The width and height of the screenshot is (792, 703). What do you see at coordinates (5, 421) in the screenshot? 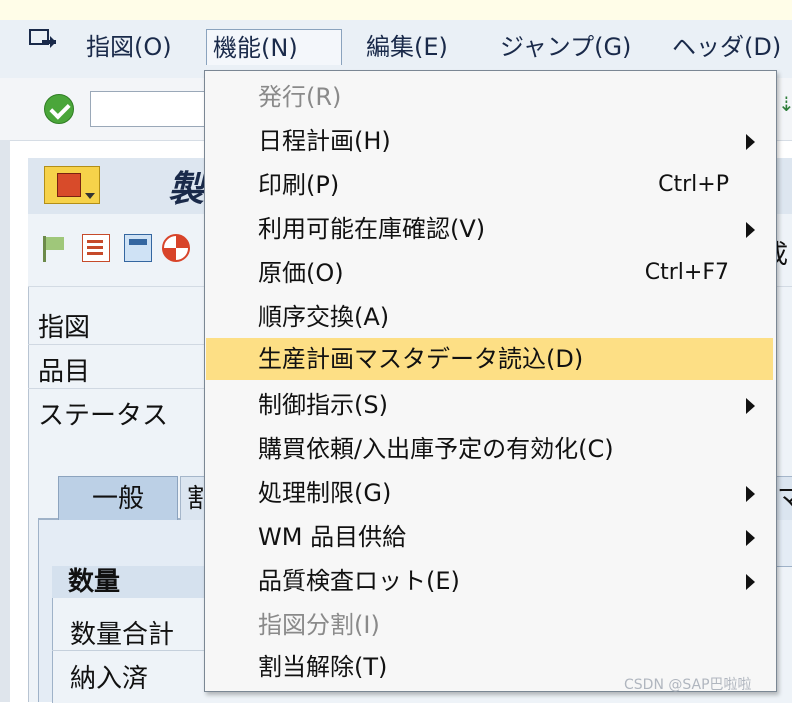
I see `left-frame-edge` at bounding box center [5, 421].